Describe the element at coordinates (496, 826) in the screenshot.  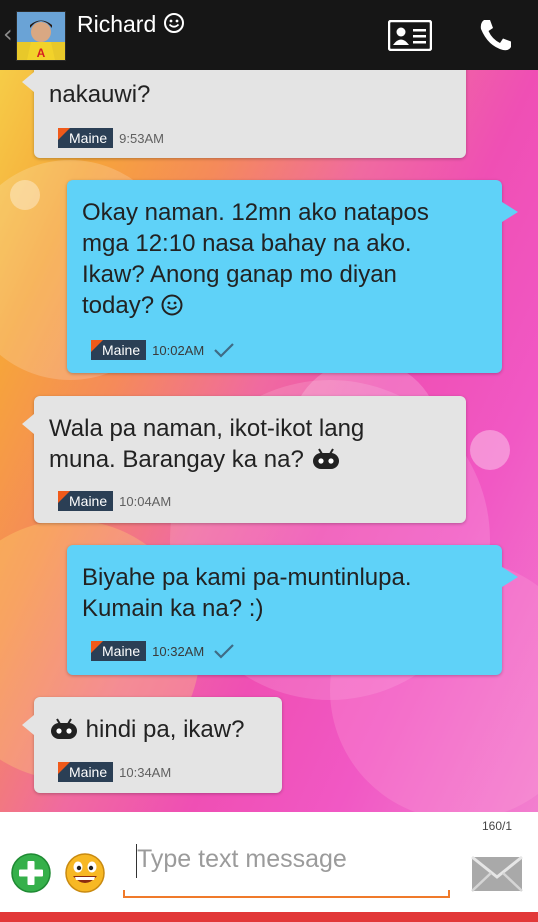
I see `character-counter: 160/1` at that location.